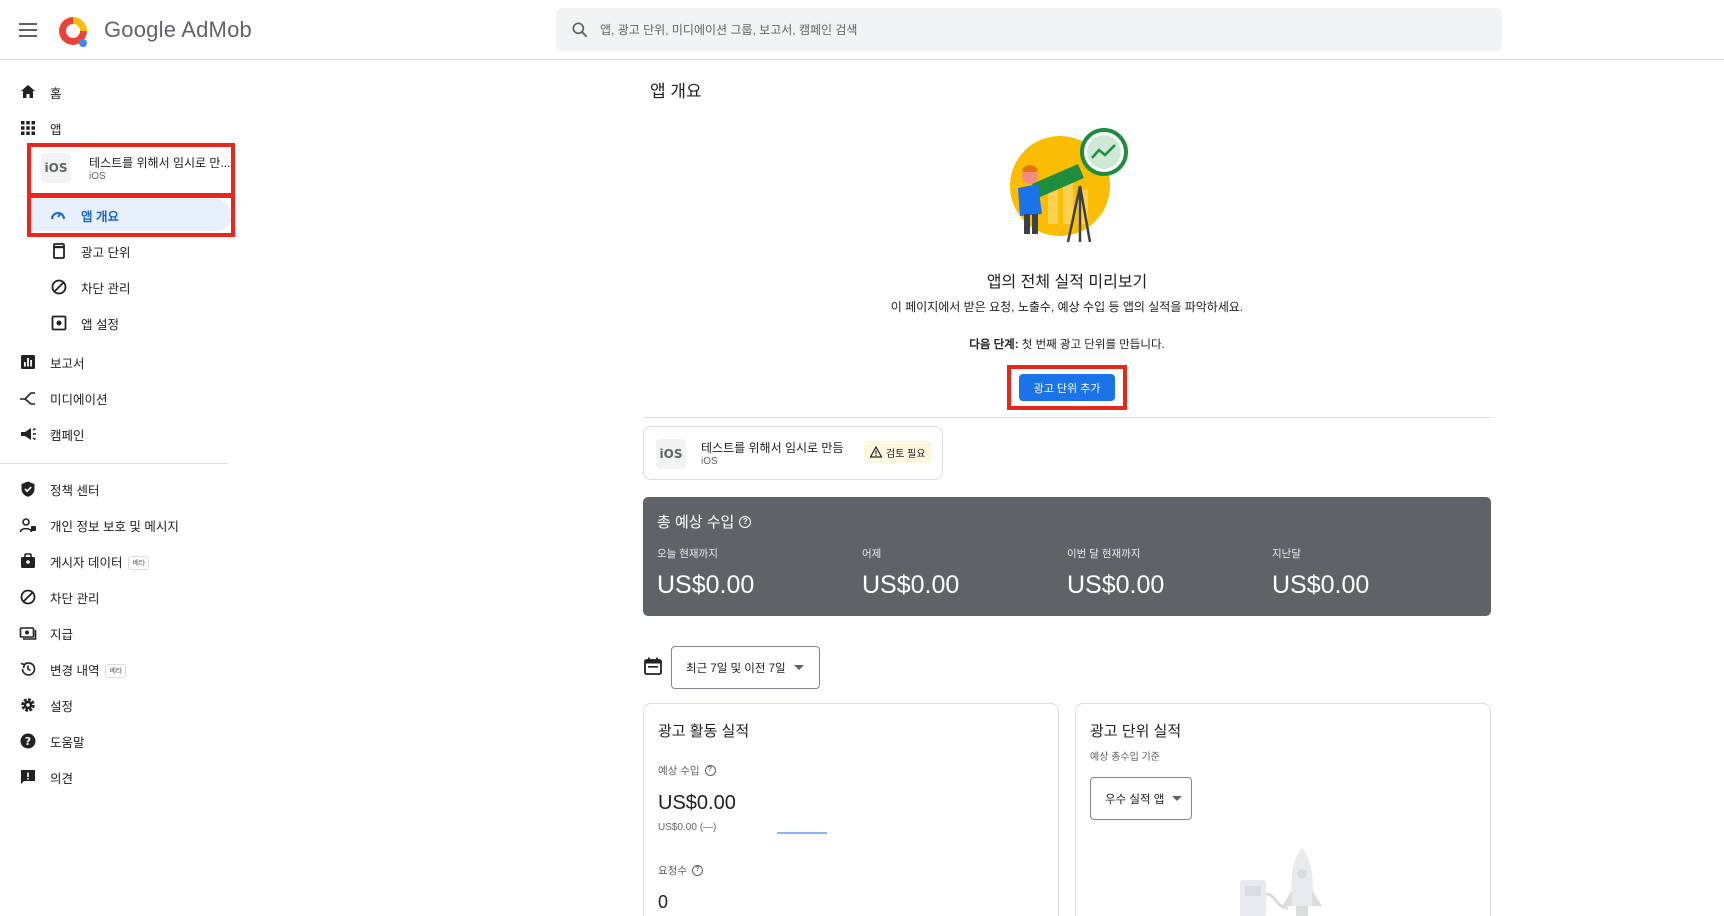  Describe the element at coordinates (676, 91) in the screenshot. I see `page-title: 앱 개요` at that location.